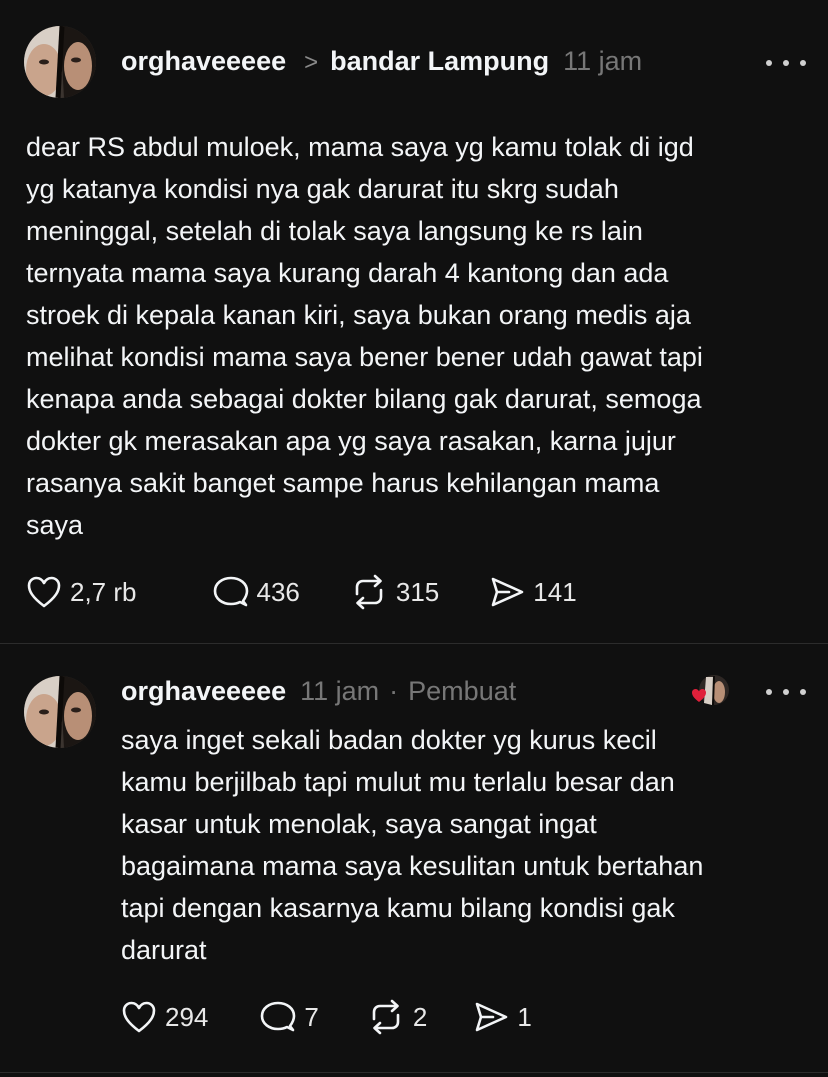 The width and height of the screenshot is (828, 1077). What do you see at coordinates (164, 1017) in the screenshot?
I see `like-button: 294` at bounding box center [164, 1017].